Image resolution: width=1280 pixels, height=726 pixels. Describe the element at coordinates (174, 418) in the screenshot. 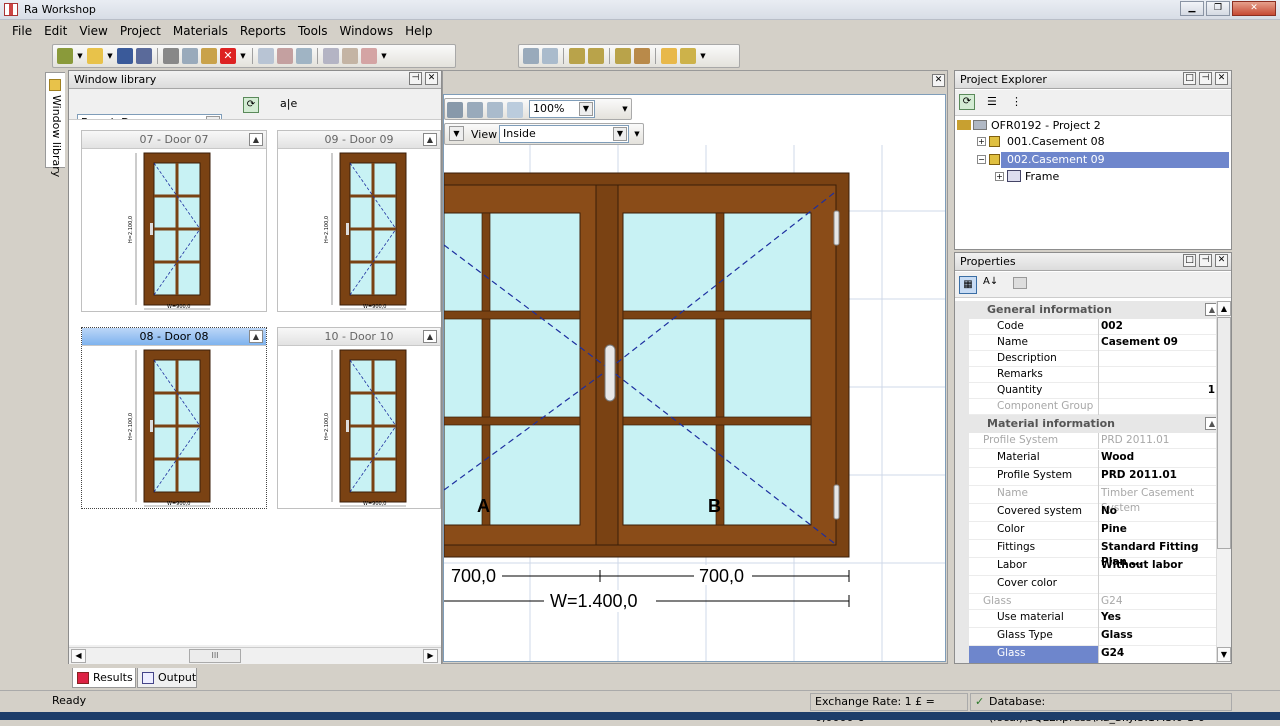

I see `library-card-08: 08 - Door 08 ▲ H=2.100,0 W=900,0` at that location.